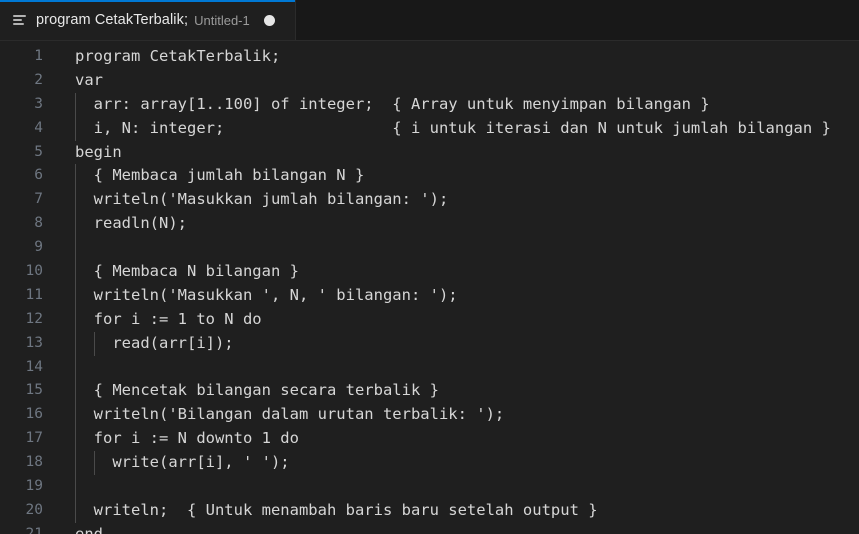  I want to click on line-content: { Membaca N bilangan }, so click(187, 271).